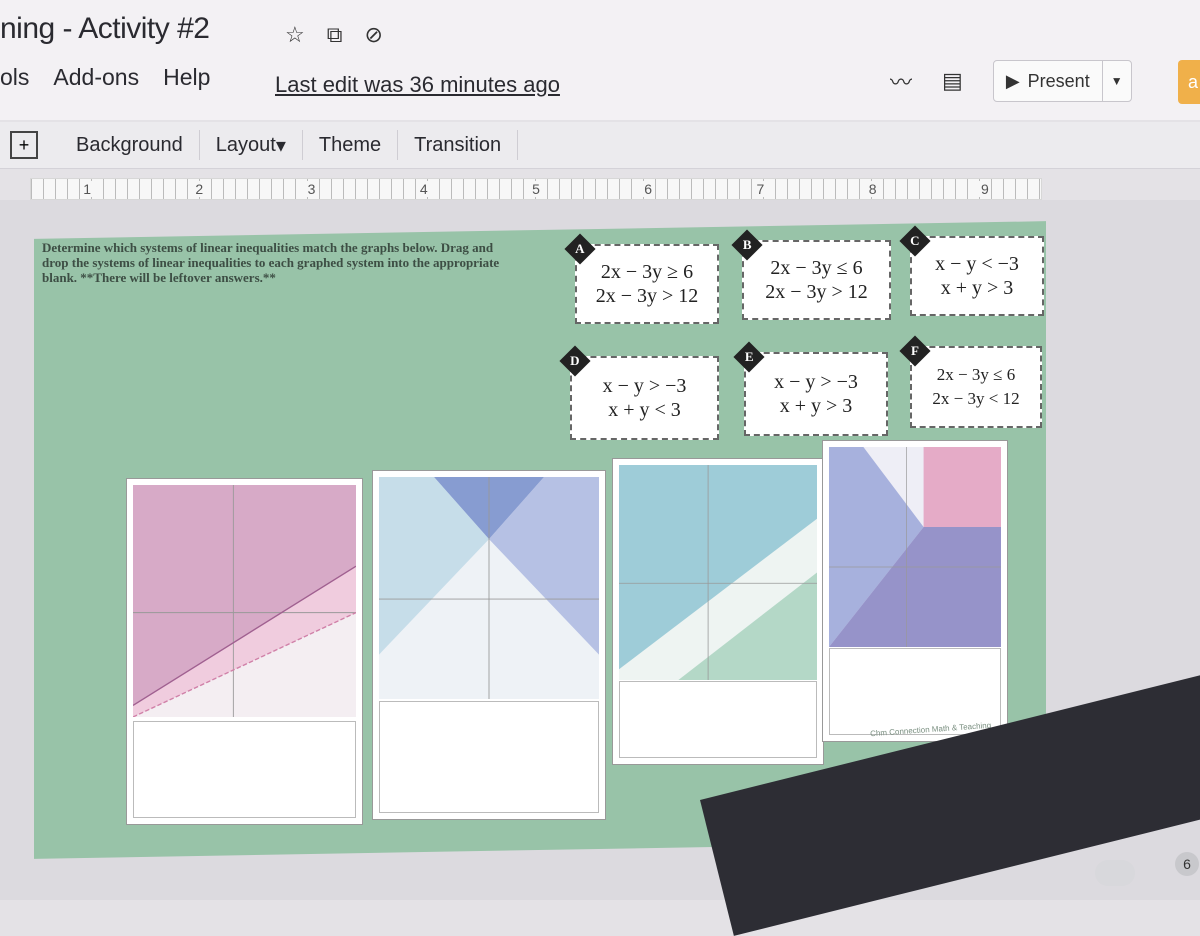 The image size is (1200, 936). I want to click on trending-icon: 〰, so click(901, 81).